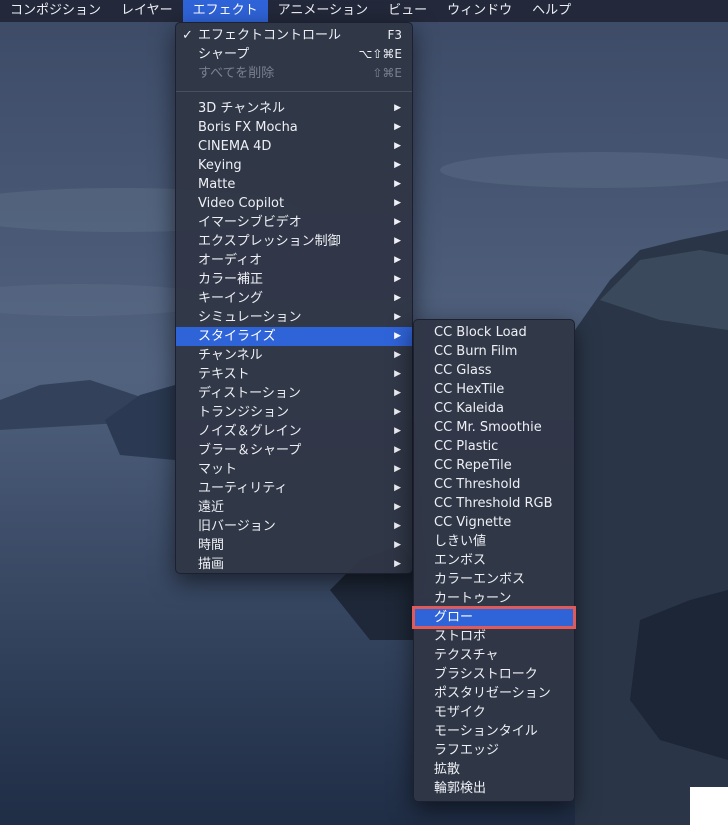  I want to click on menu-item-label: カラー補正, so click(231, 279).